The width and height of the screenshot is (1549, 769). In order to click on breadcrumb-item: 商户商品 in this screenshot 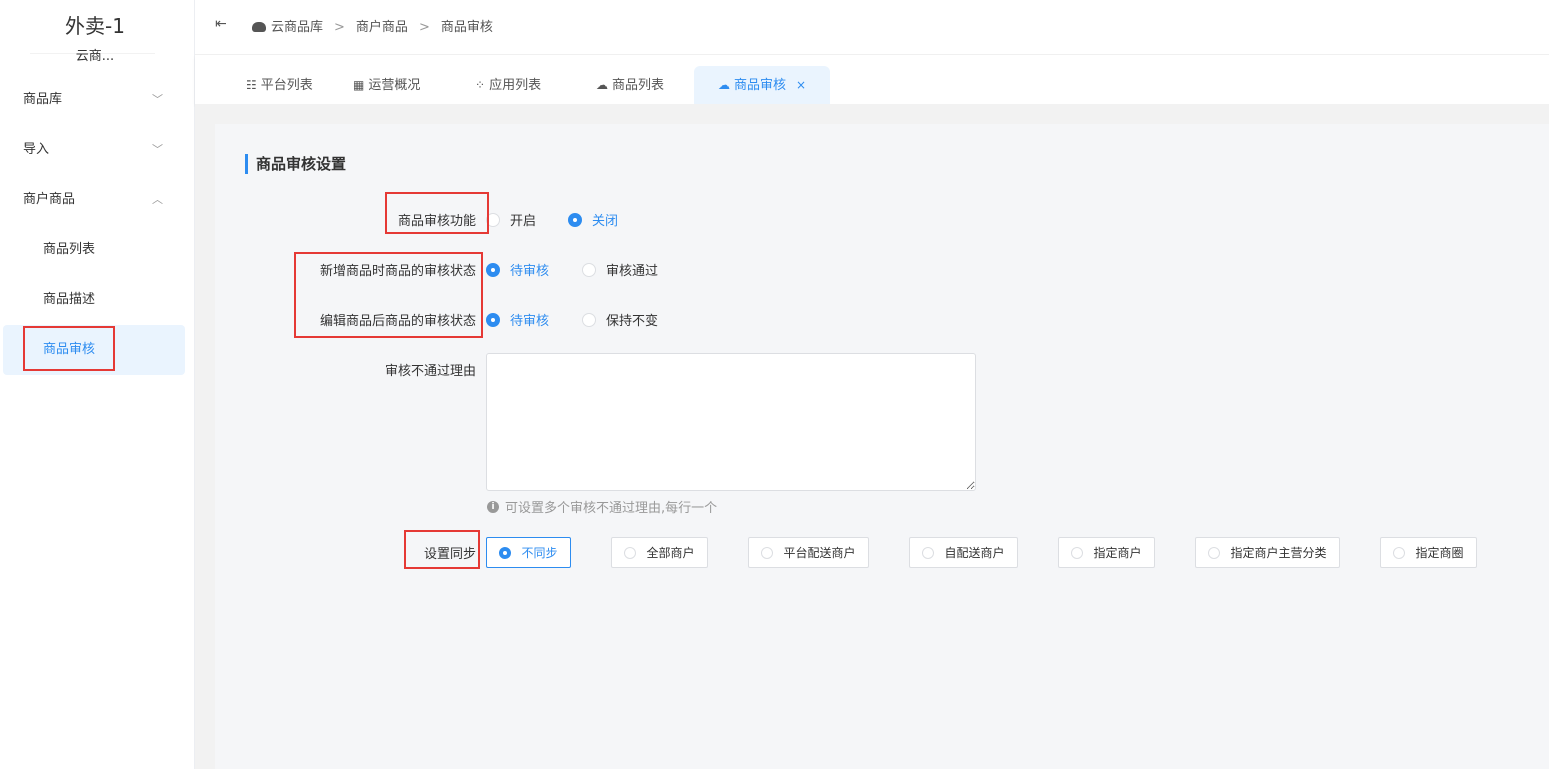, I will do `click(382, 27)`.